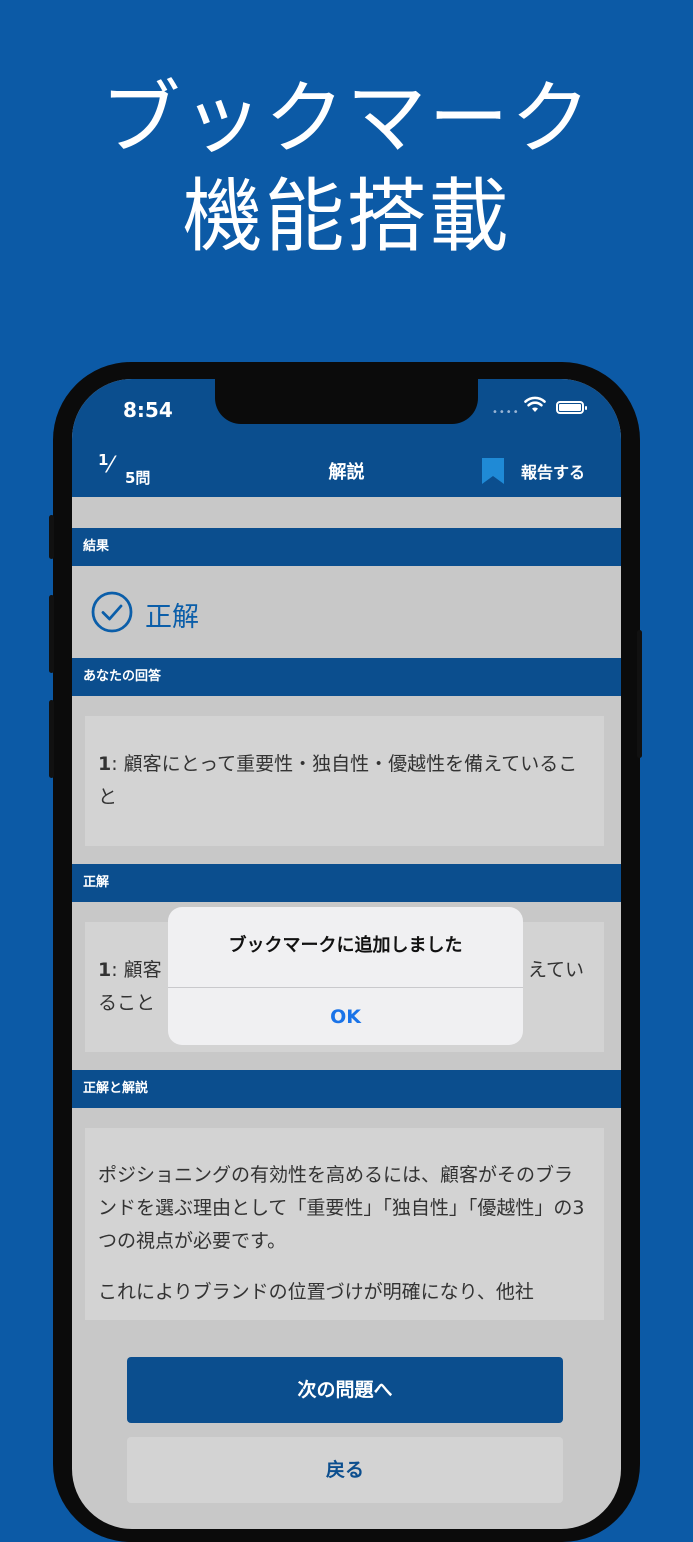 The width and height of the screenshot is (693, 1542). I want to click on volume-up-button, so click(51, 634).